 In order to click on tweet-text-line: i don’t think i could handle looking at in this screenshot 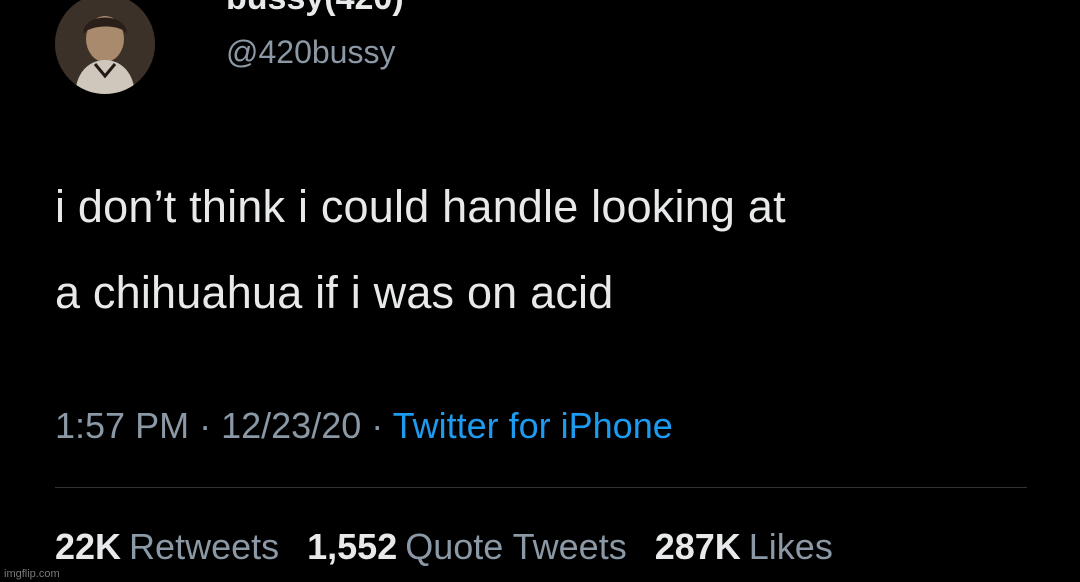, I will do `click(420, 206)`.